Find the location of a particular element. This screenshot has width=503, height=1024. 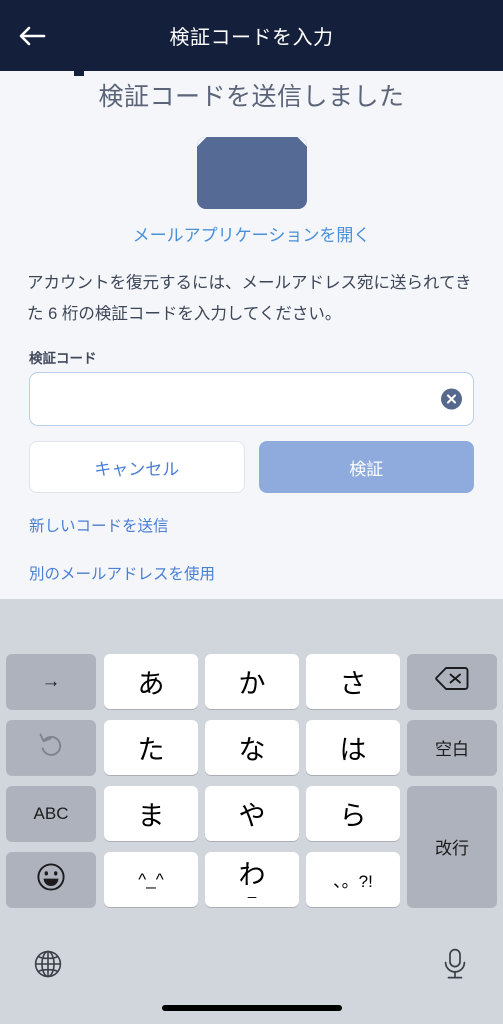

backspace-icon is located at coordinates (452, 681).